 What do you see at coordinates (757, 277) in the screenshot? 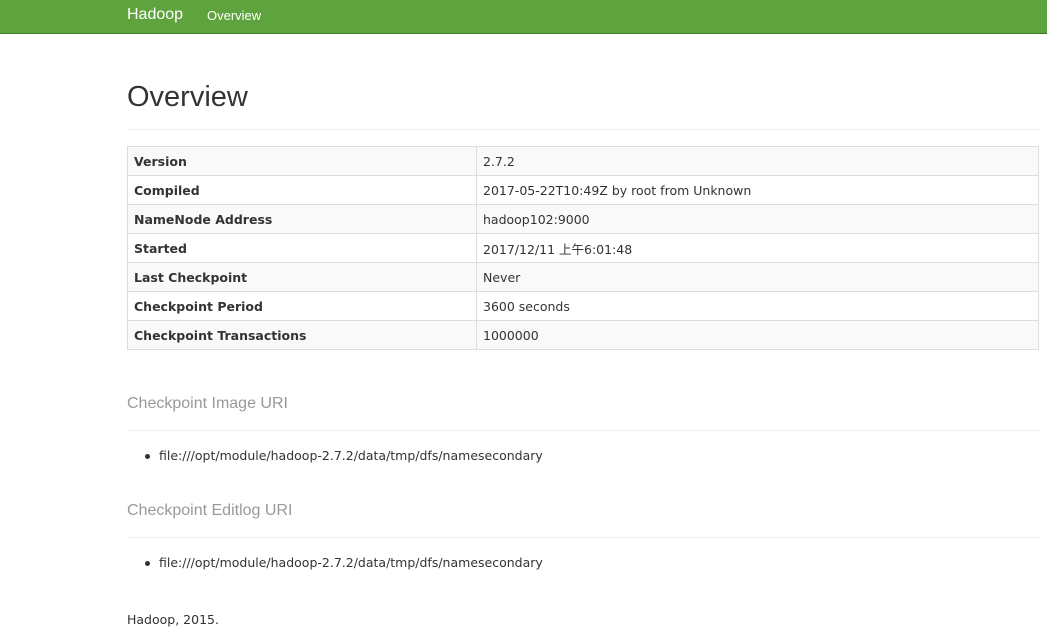
I see `row-value: Never` at bounding box center [757, 277].